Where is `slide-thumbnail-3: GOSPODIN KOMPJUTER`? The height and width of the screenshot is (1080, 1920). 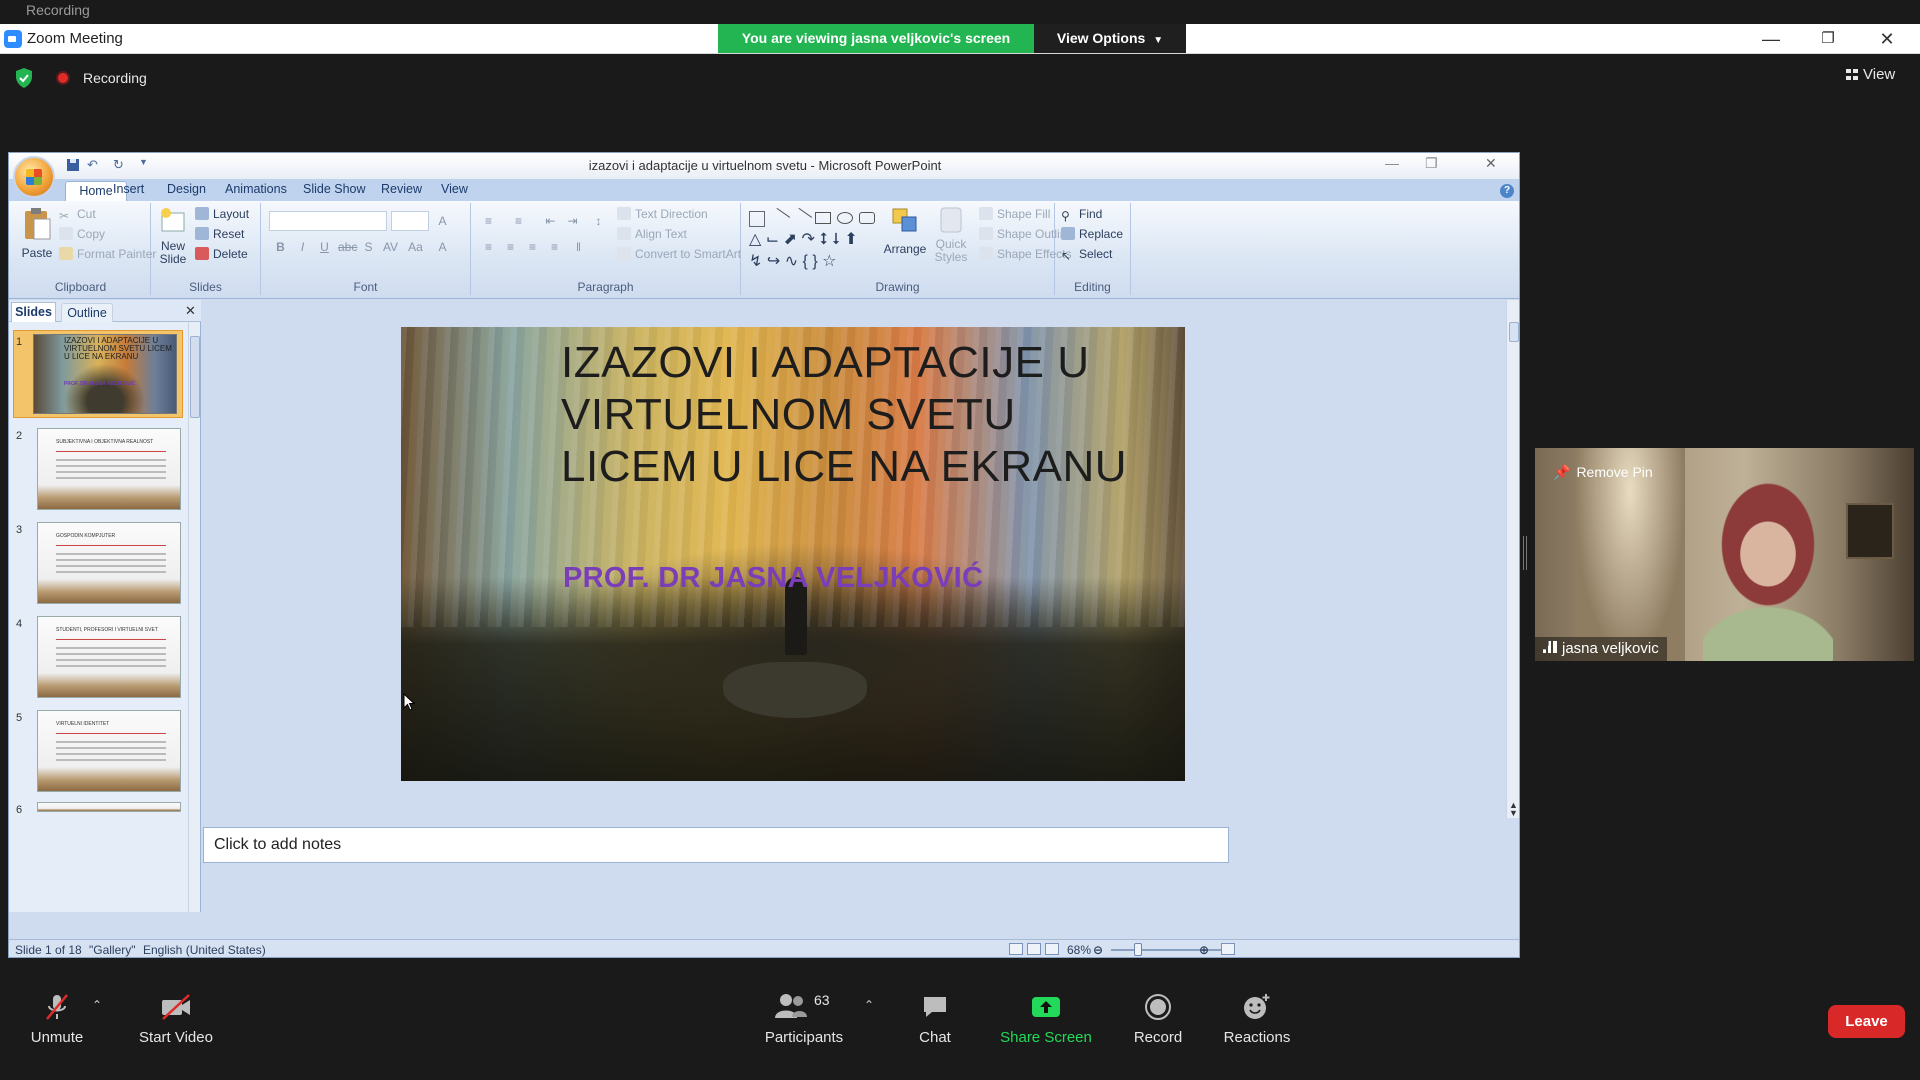
slide-thumbnail-3: GOSPODIN KOMPJUTER is located at coordinates (109, 563).